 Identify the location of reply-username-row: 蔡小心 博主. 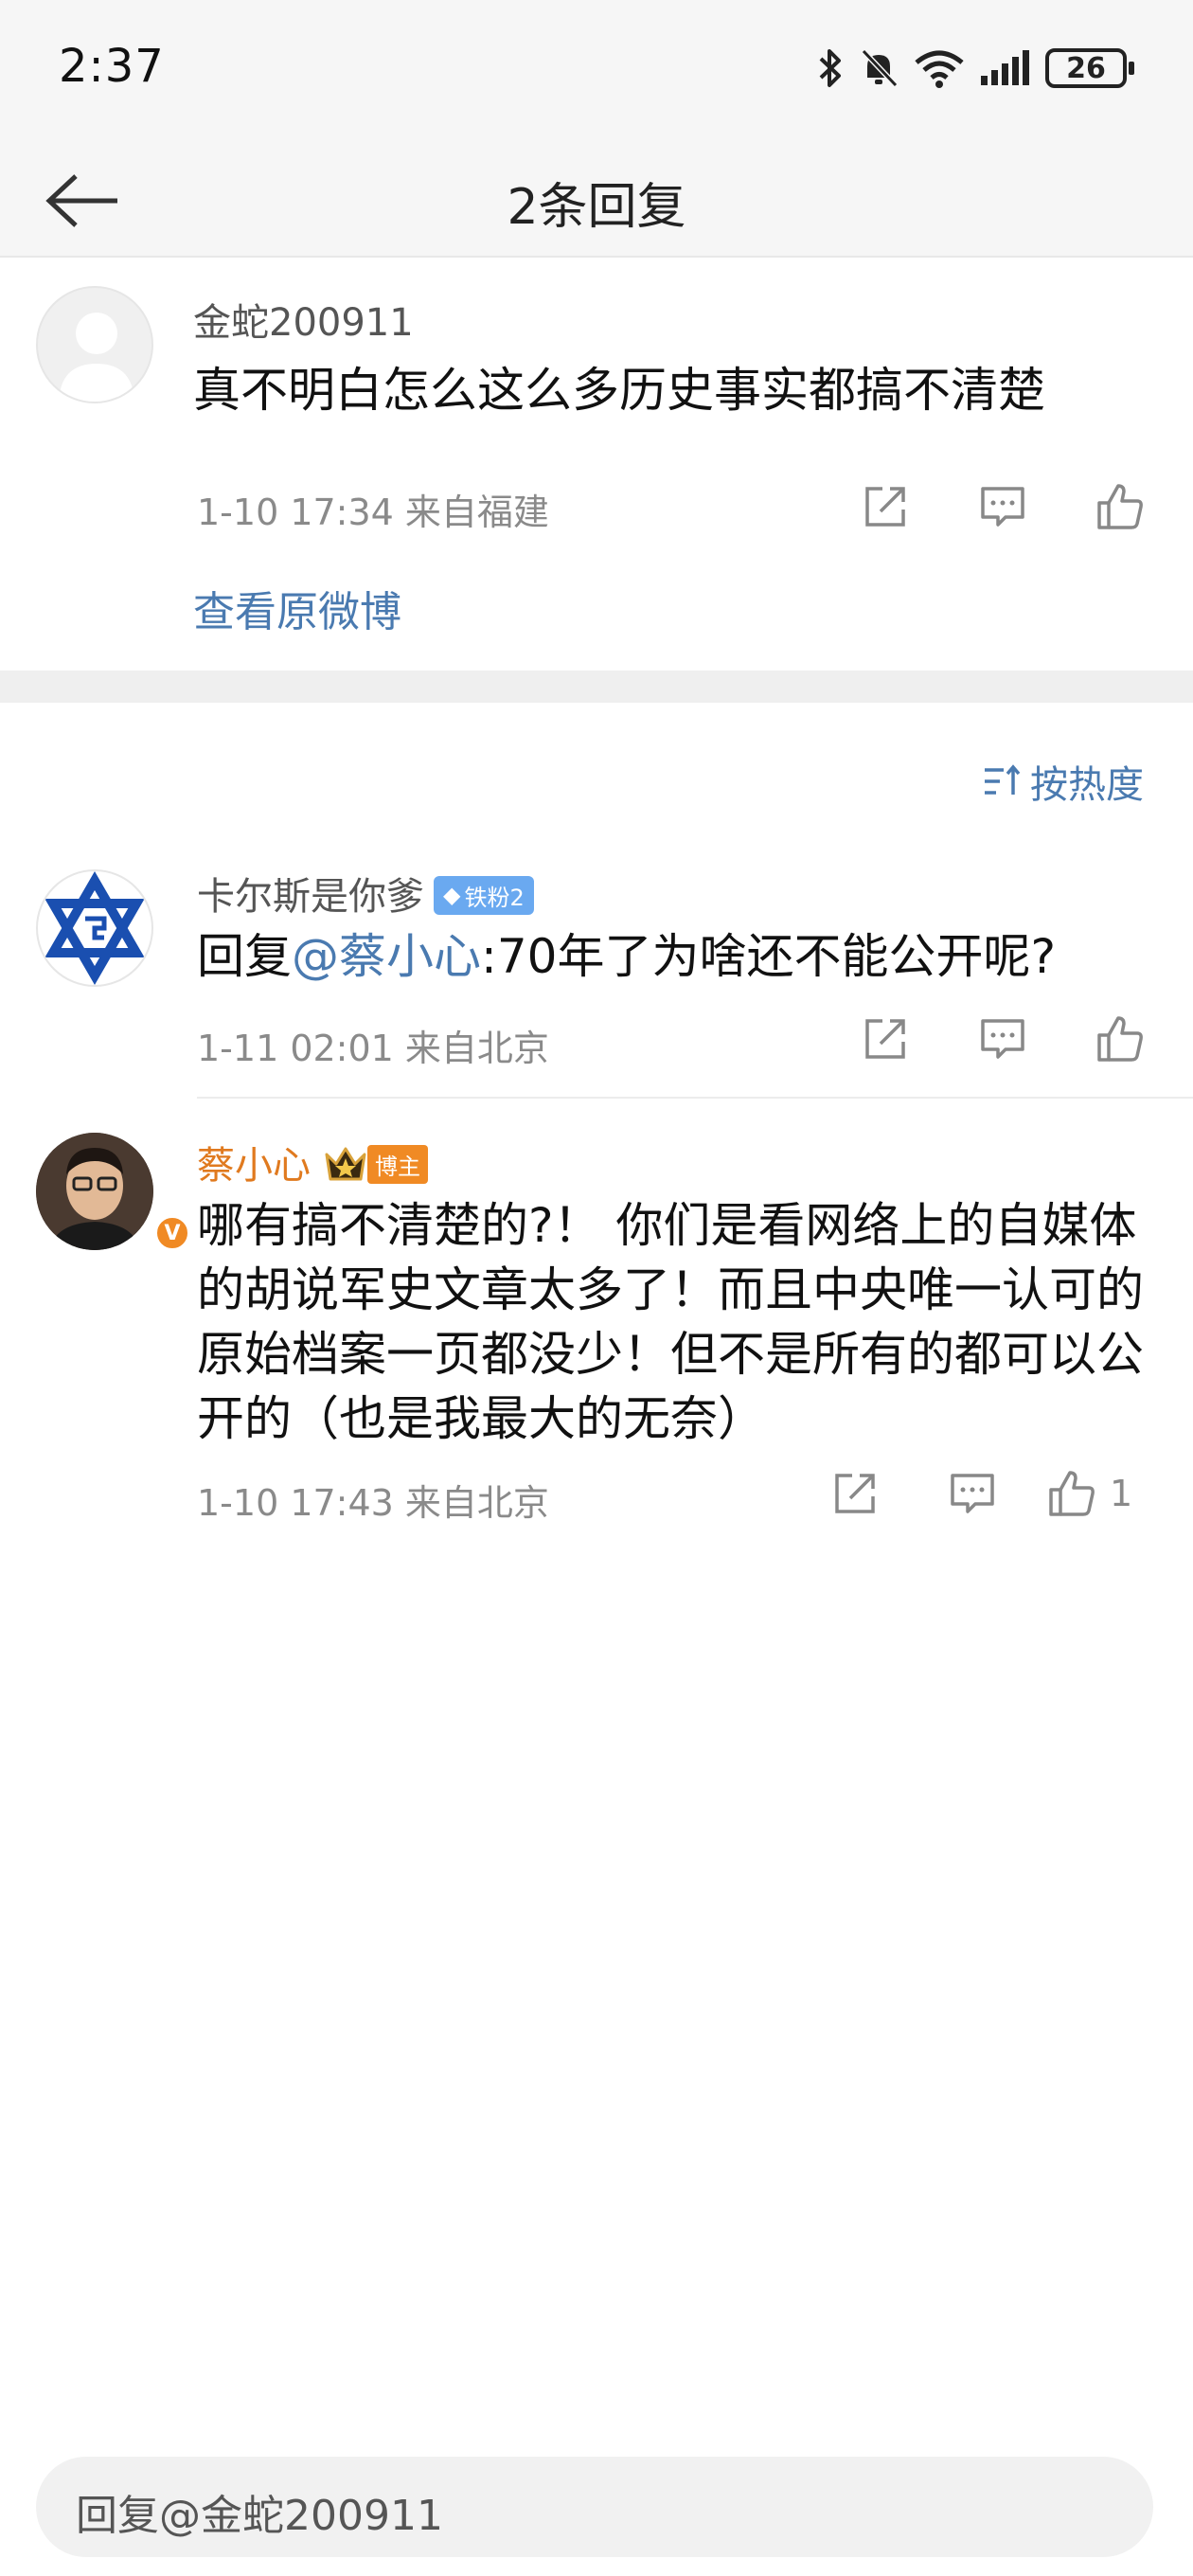
(312, 1162).